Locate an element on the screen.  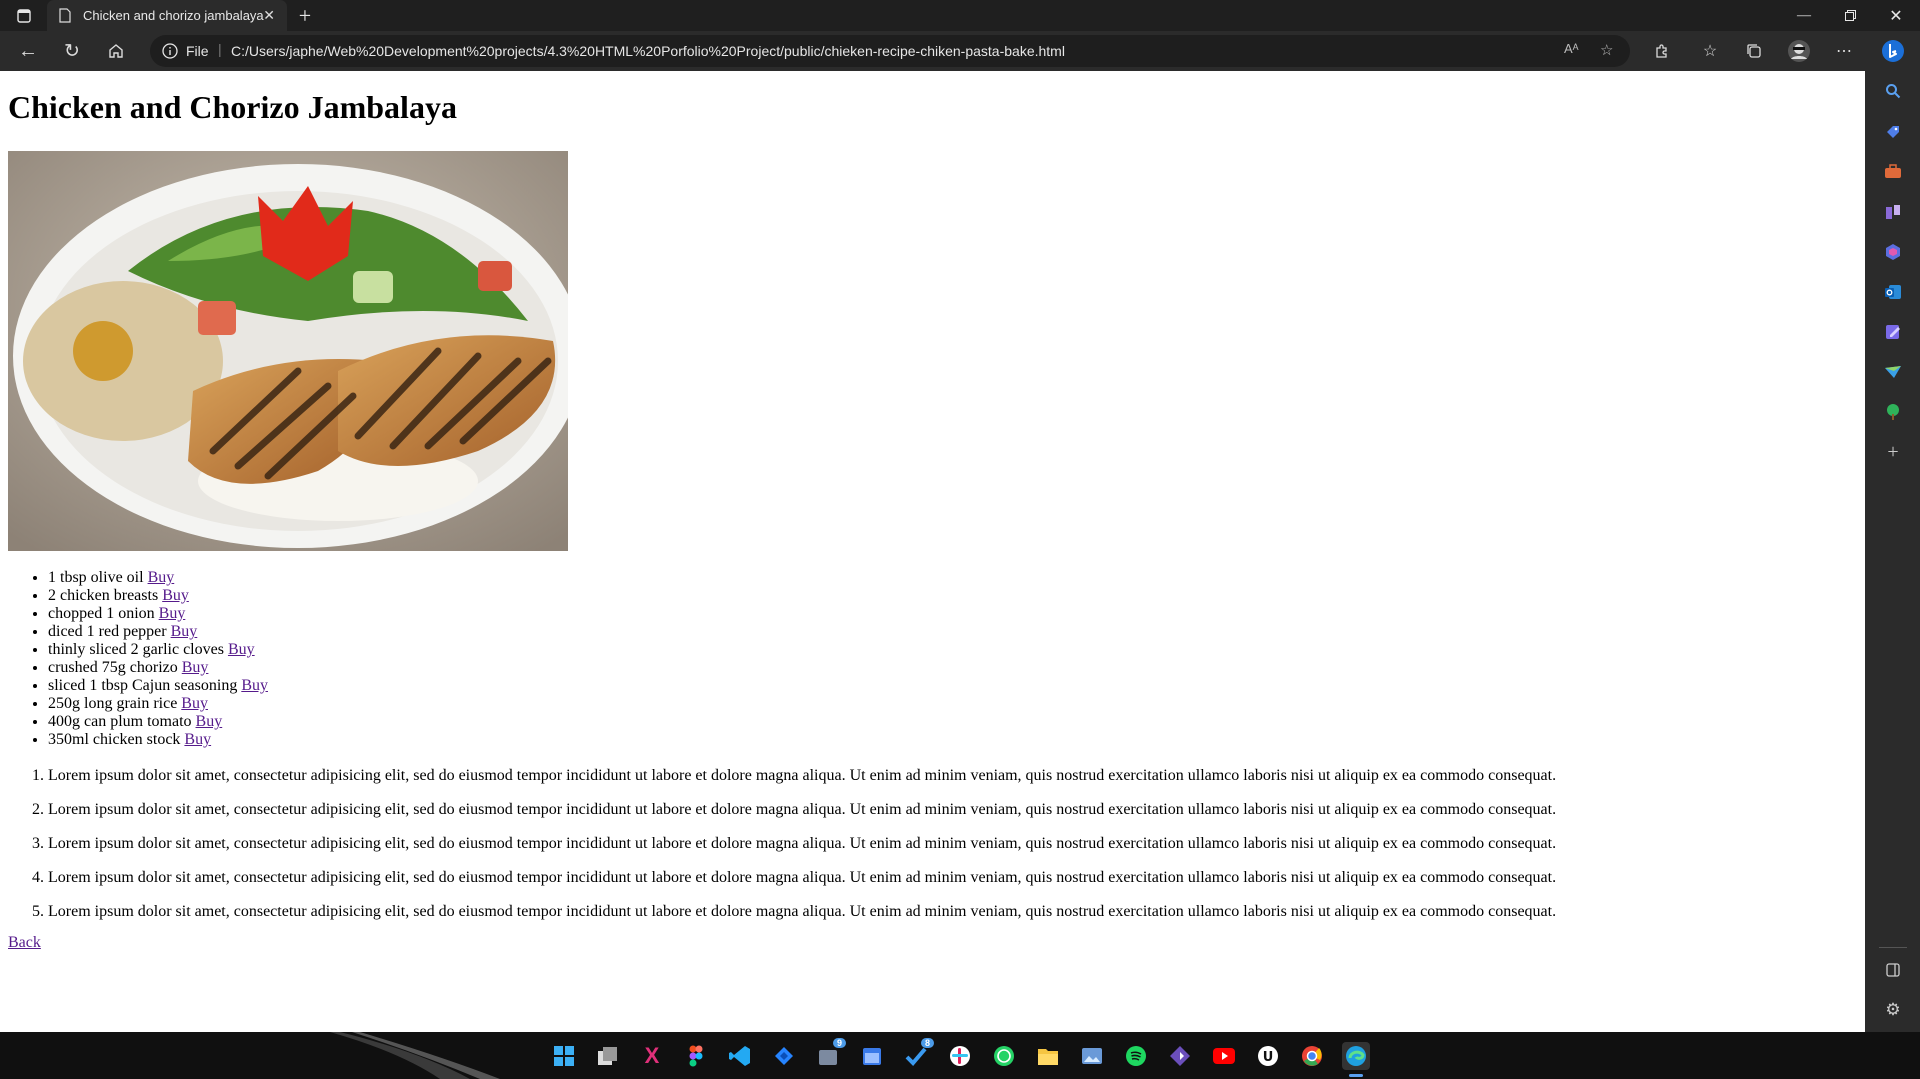
x-app-icon: X is located at coordinates (652, 1056).